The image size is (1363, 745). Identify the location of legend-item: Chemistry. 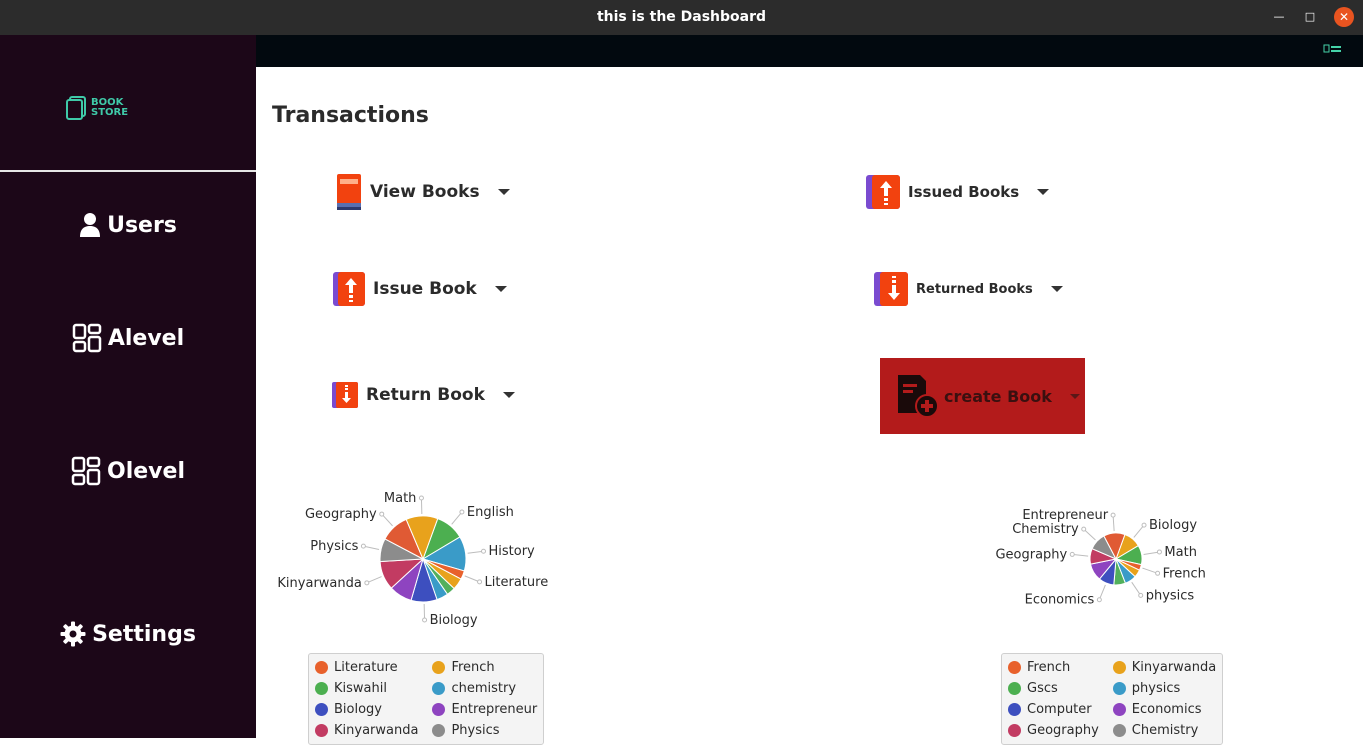
(1164, 730).